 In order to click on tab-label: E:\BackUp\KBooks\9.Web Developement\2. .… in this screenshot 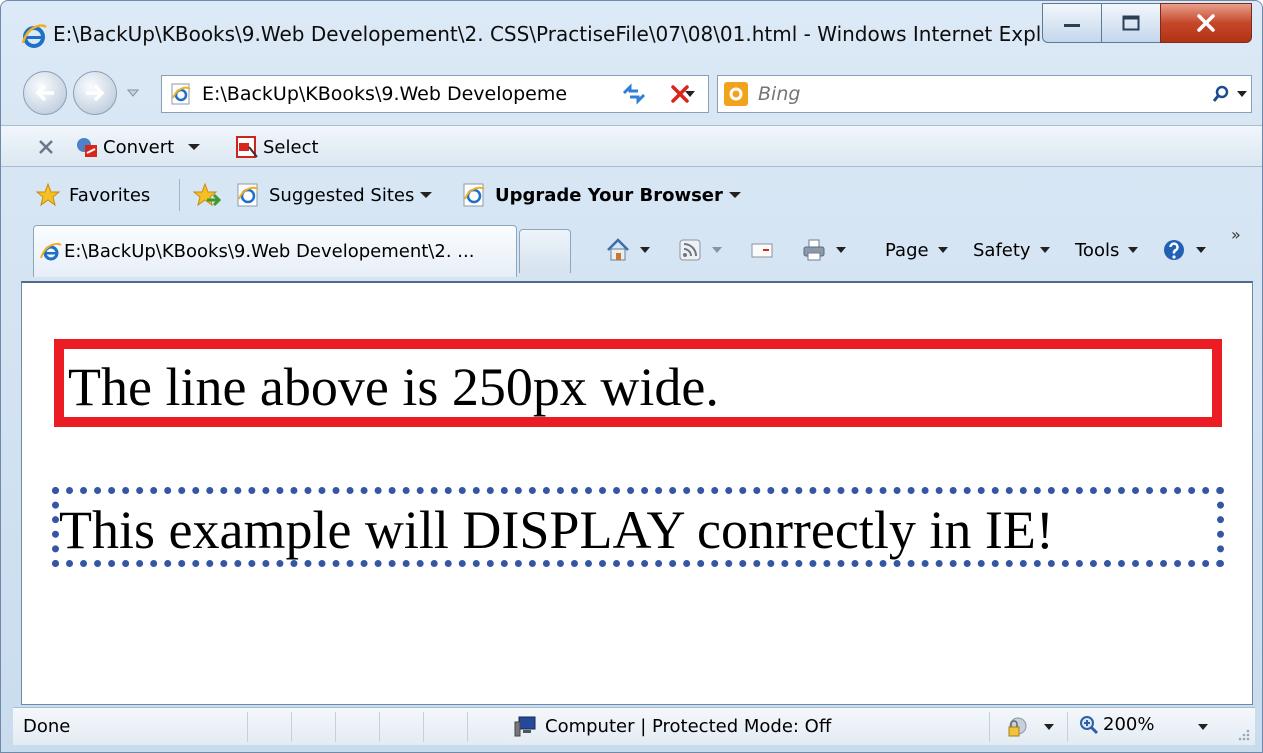, I will do `click(269, 251)`.